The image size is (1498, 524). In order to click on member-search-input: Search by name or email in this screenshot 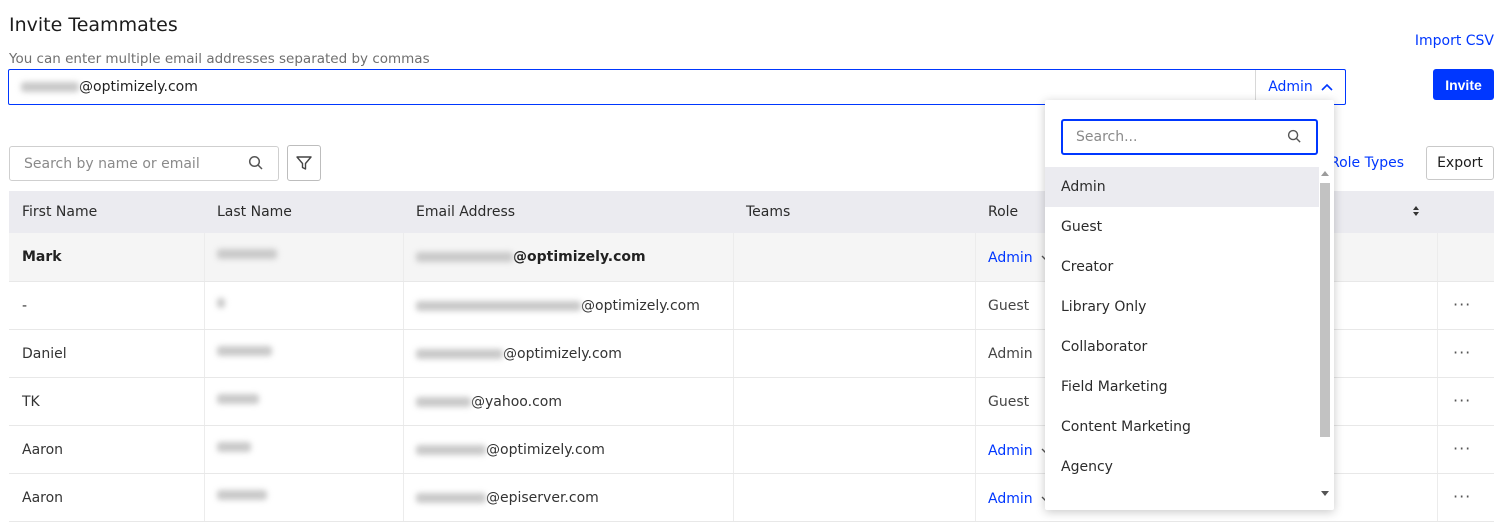, I will do `click(144, 163)`.